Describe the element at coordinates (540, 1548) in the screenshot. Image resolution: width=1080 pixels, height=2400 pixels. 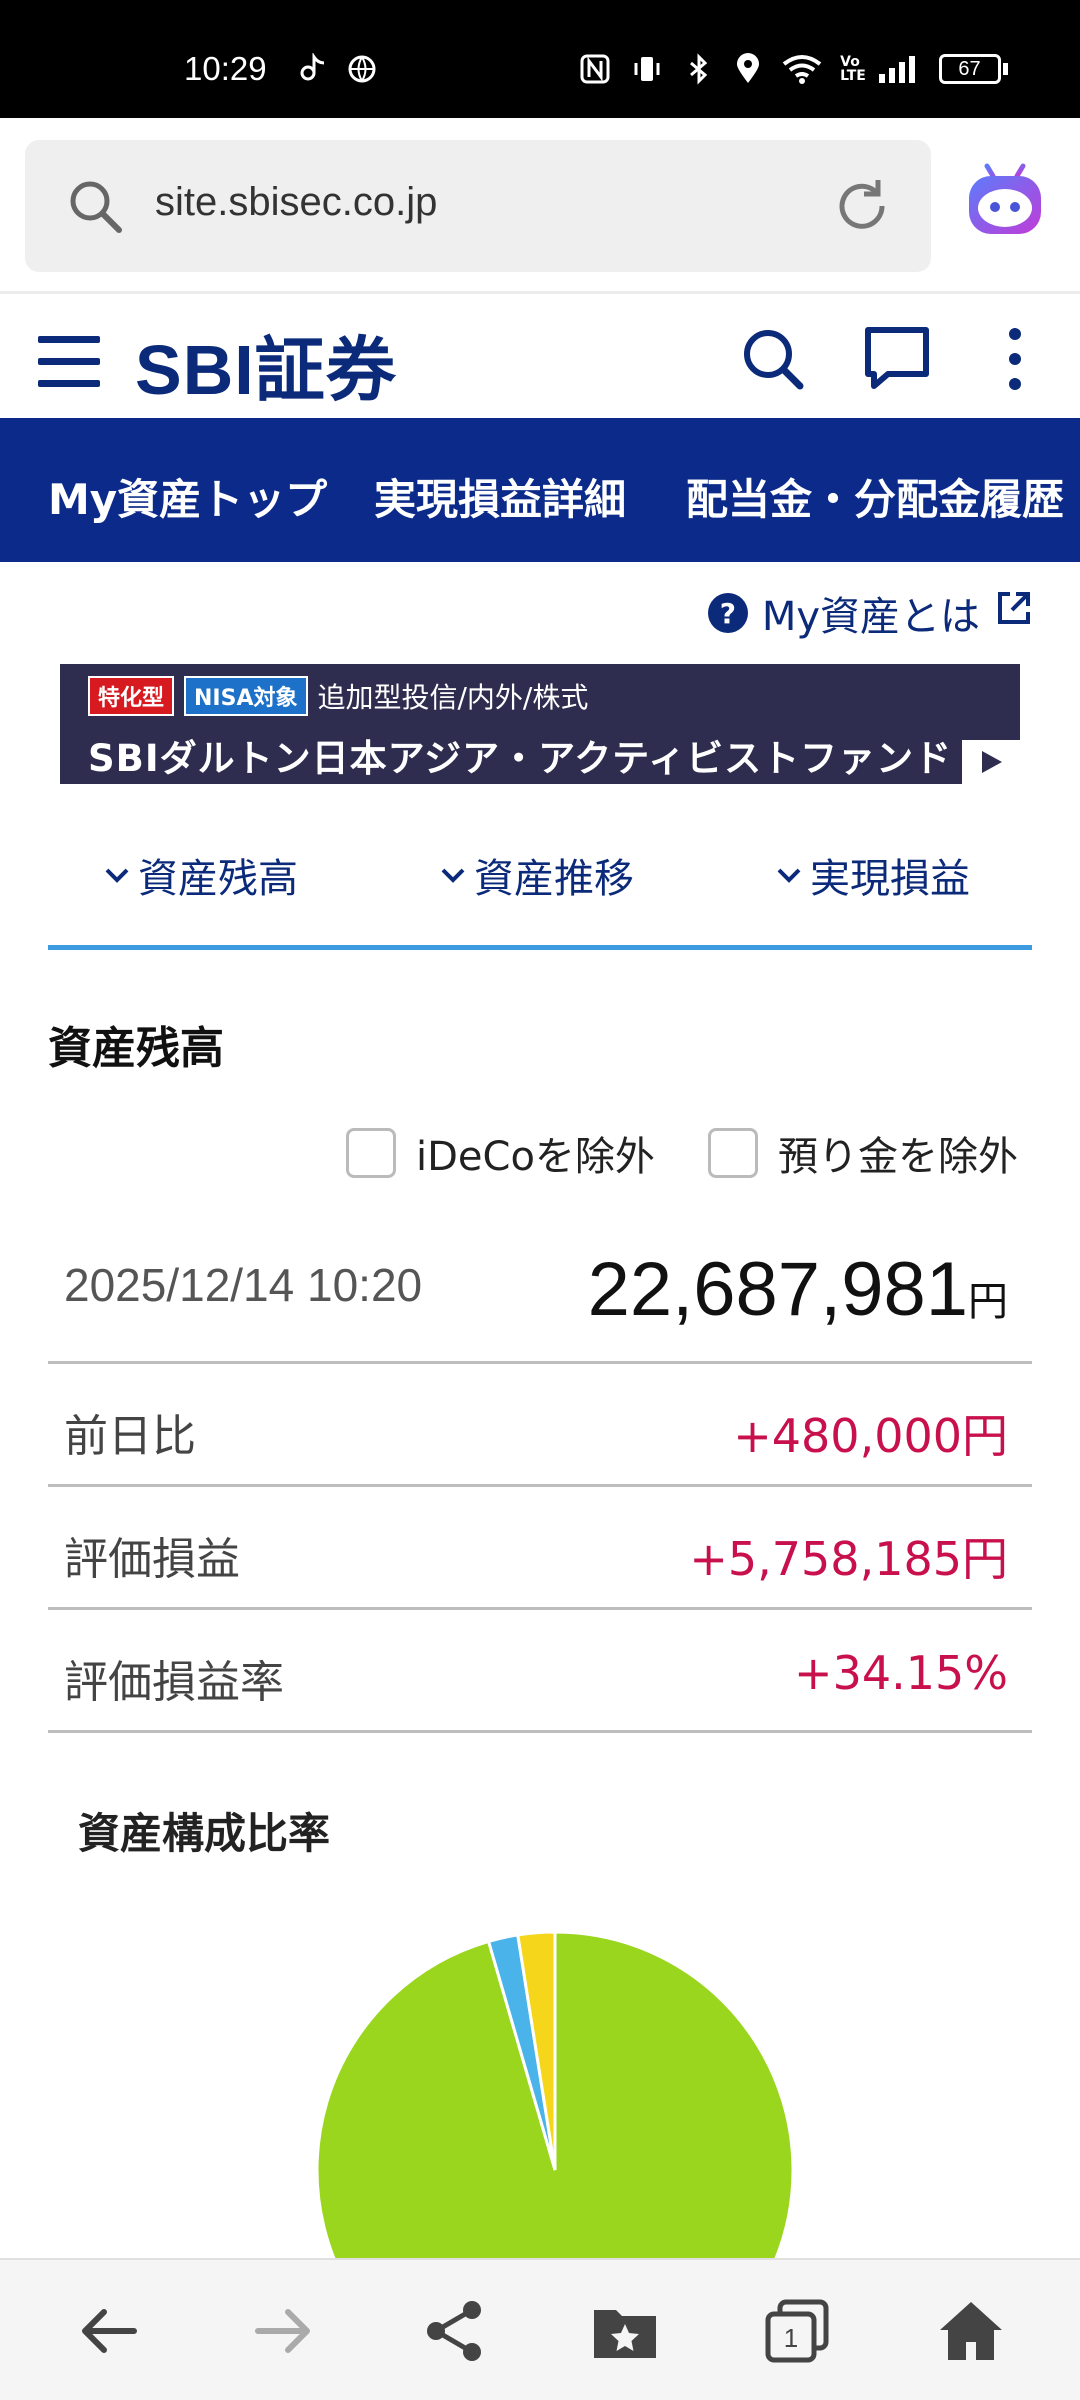
I see `summary-row: 評価損益 +5,758,185円` at that location.